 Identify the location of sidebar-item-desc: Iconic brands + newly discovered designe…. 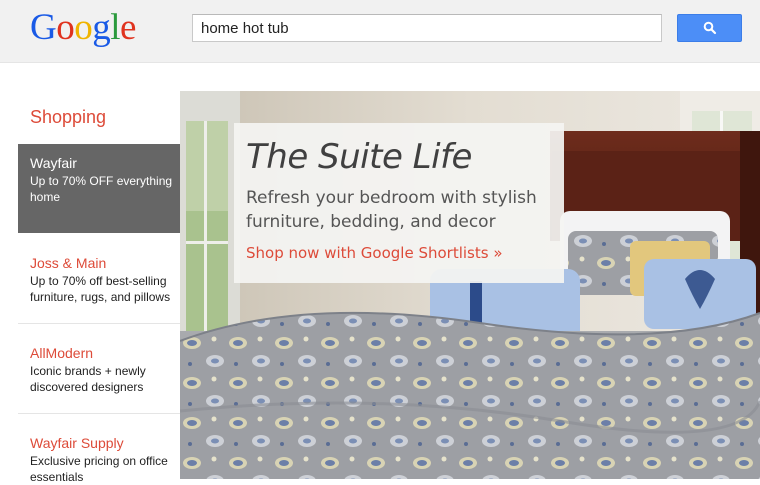
(88, 379).